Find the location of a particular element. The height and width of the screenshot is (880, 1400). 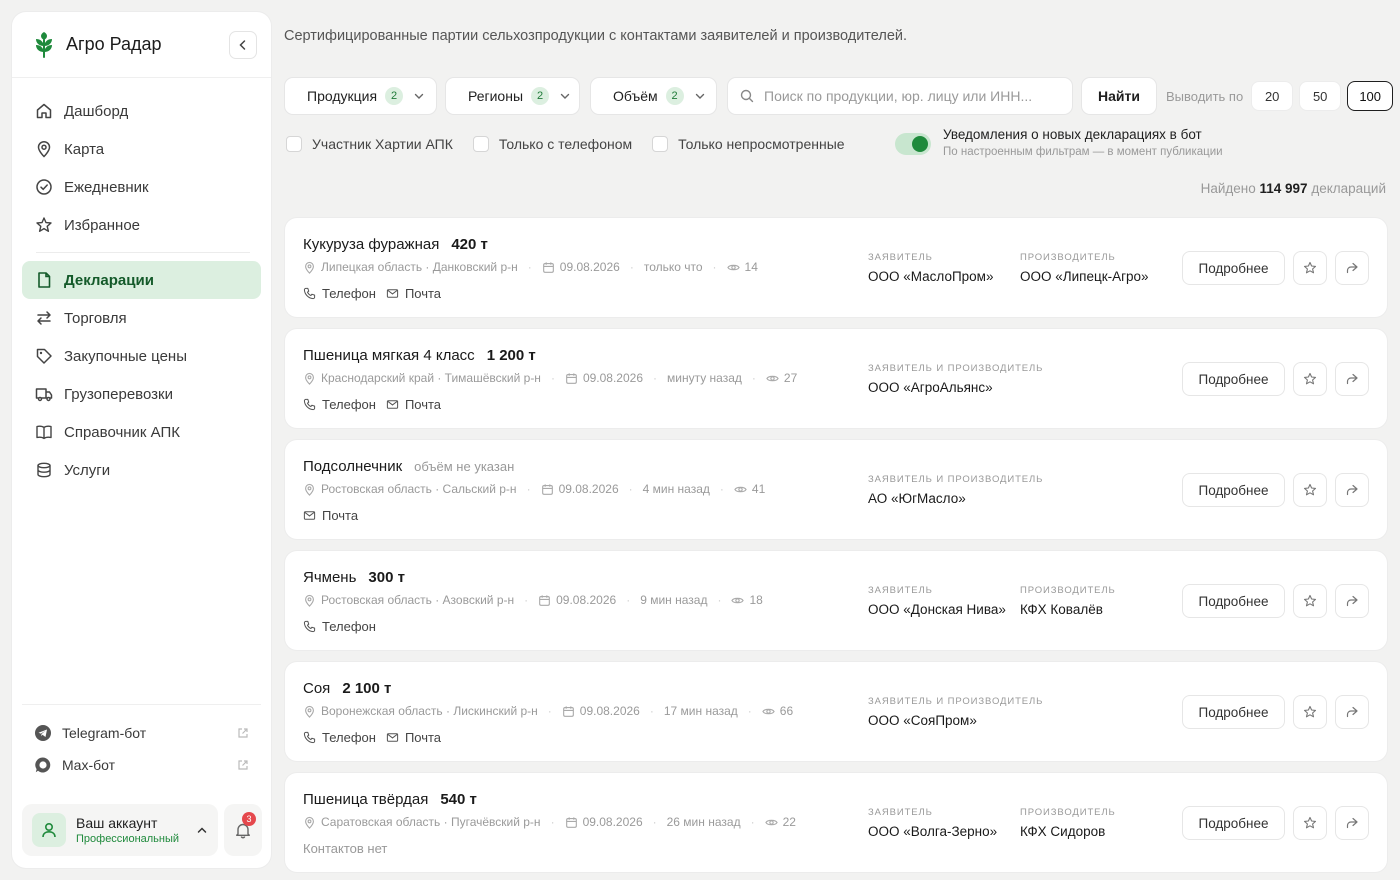

declaration-title: Соя 2 100 т is located at coordinates (347, 688).